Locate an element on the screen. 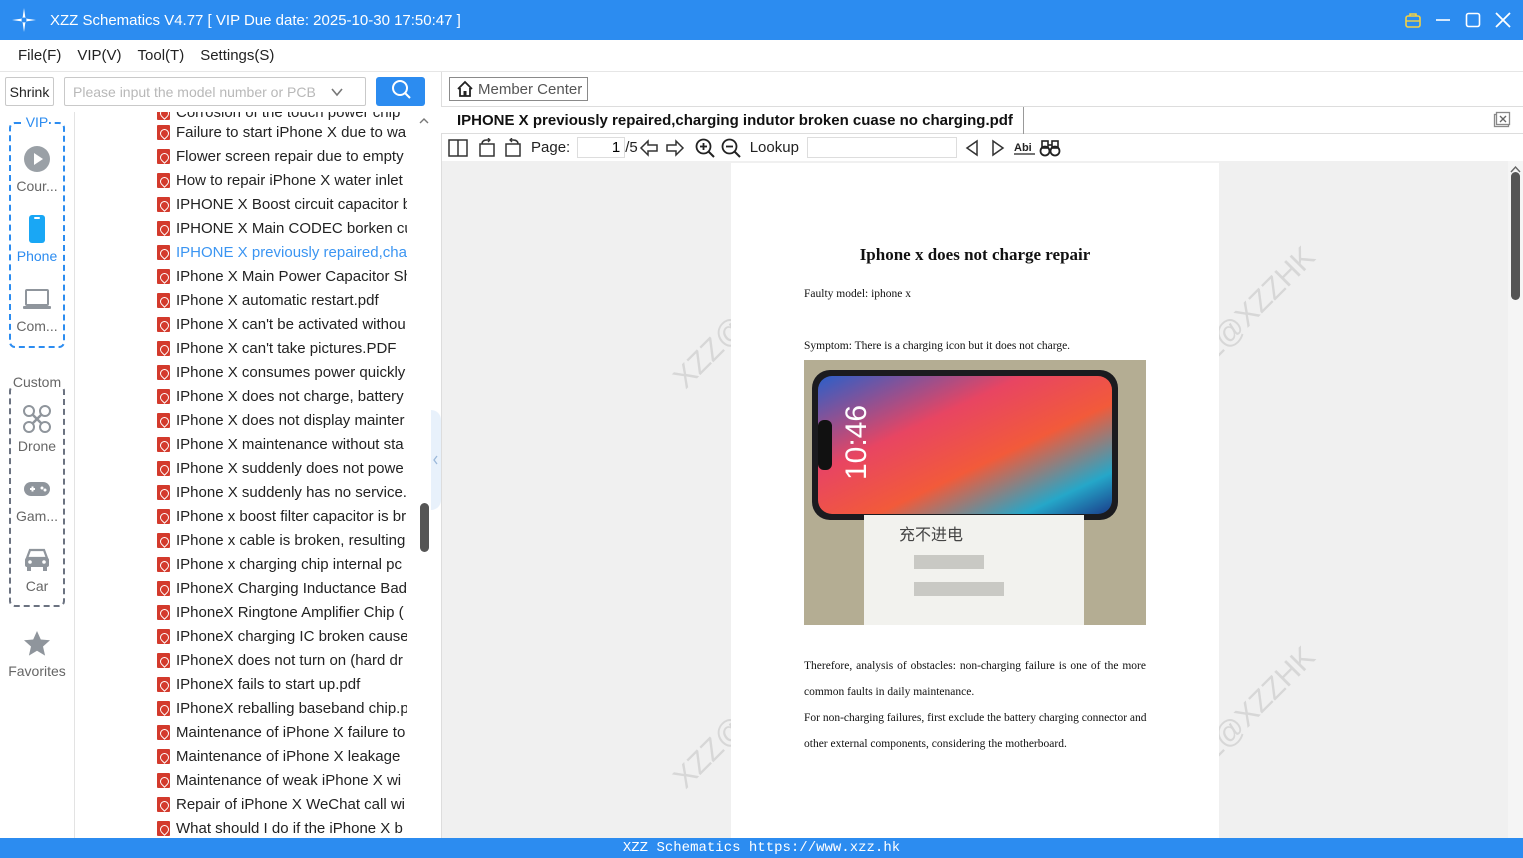 The width and height of the screenshot is (1523, 858). list-item: Maintenance of iPhone X leakage is located at coordinates (282, 756).